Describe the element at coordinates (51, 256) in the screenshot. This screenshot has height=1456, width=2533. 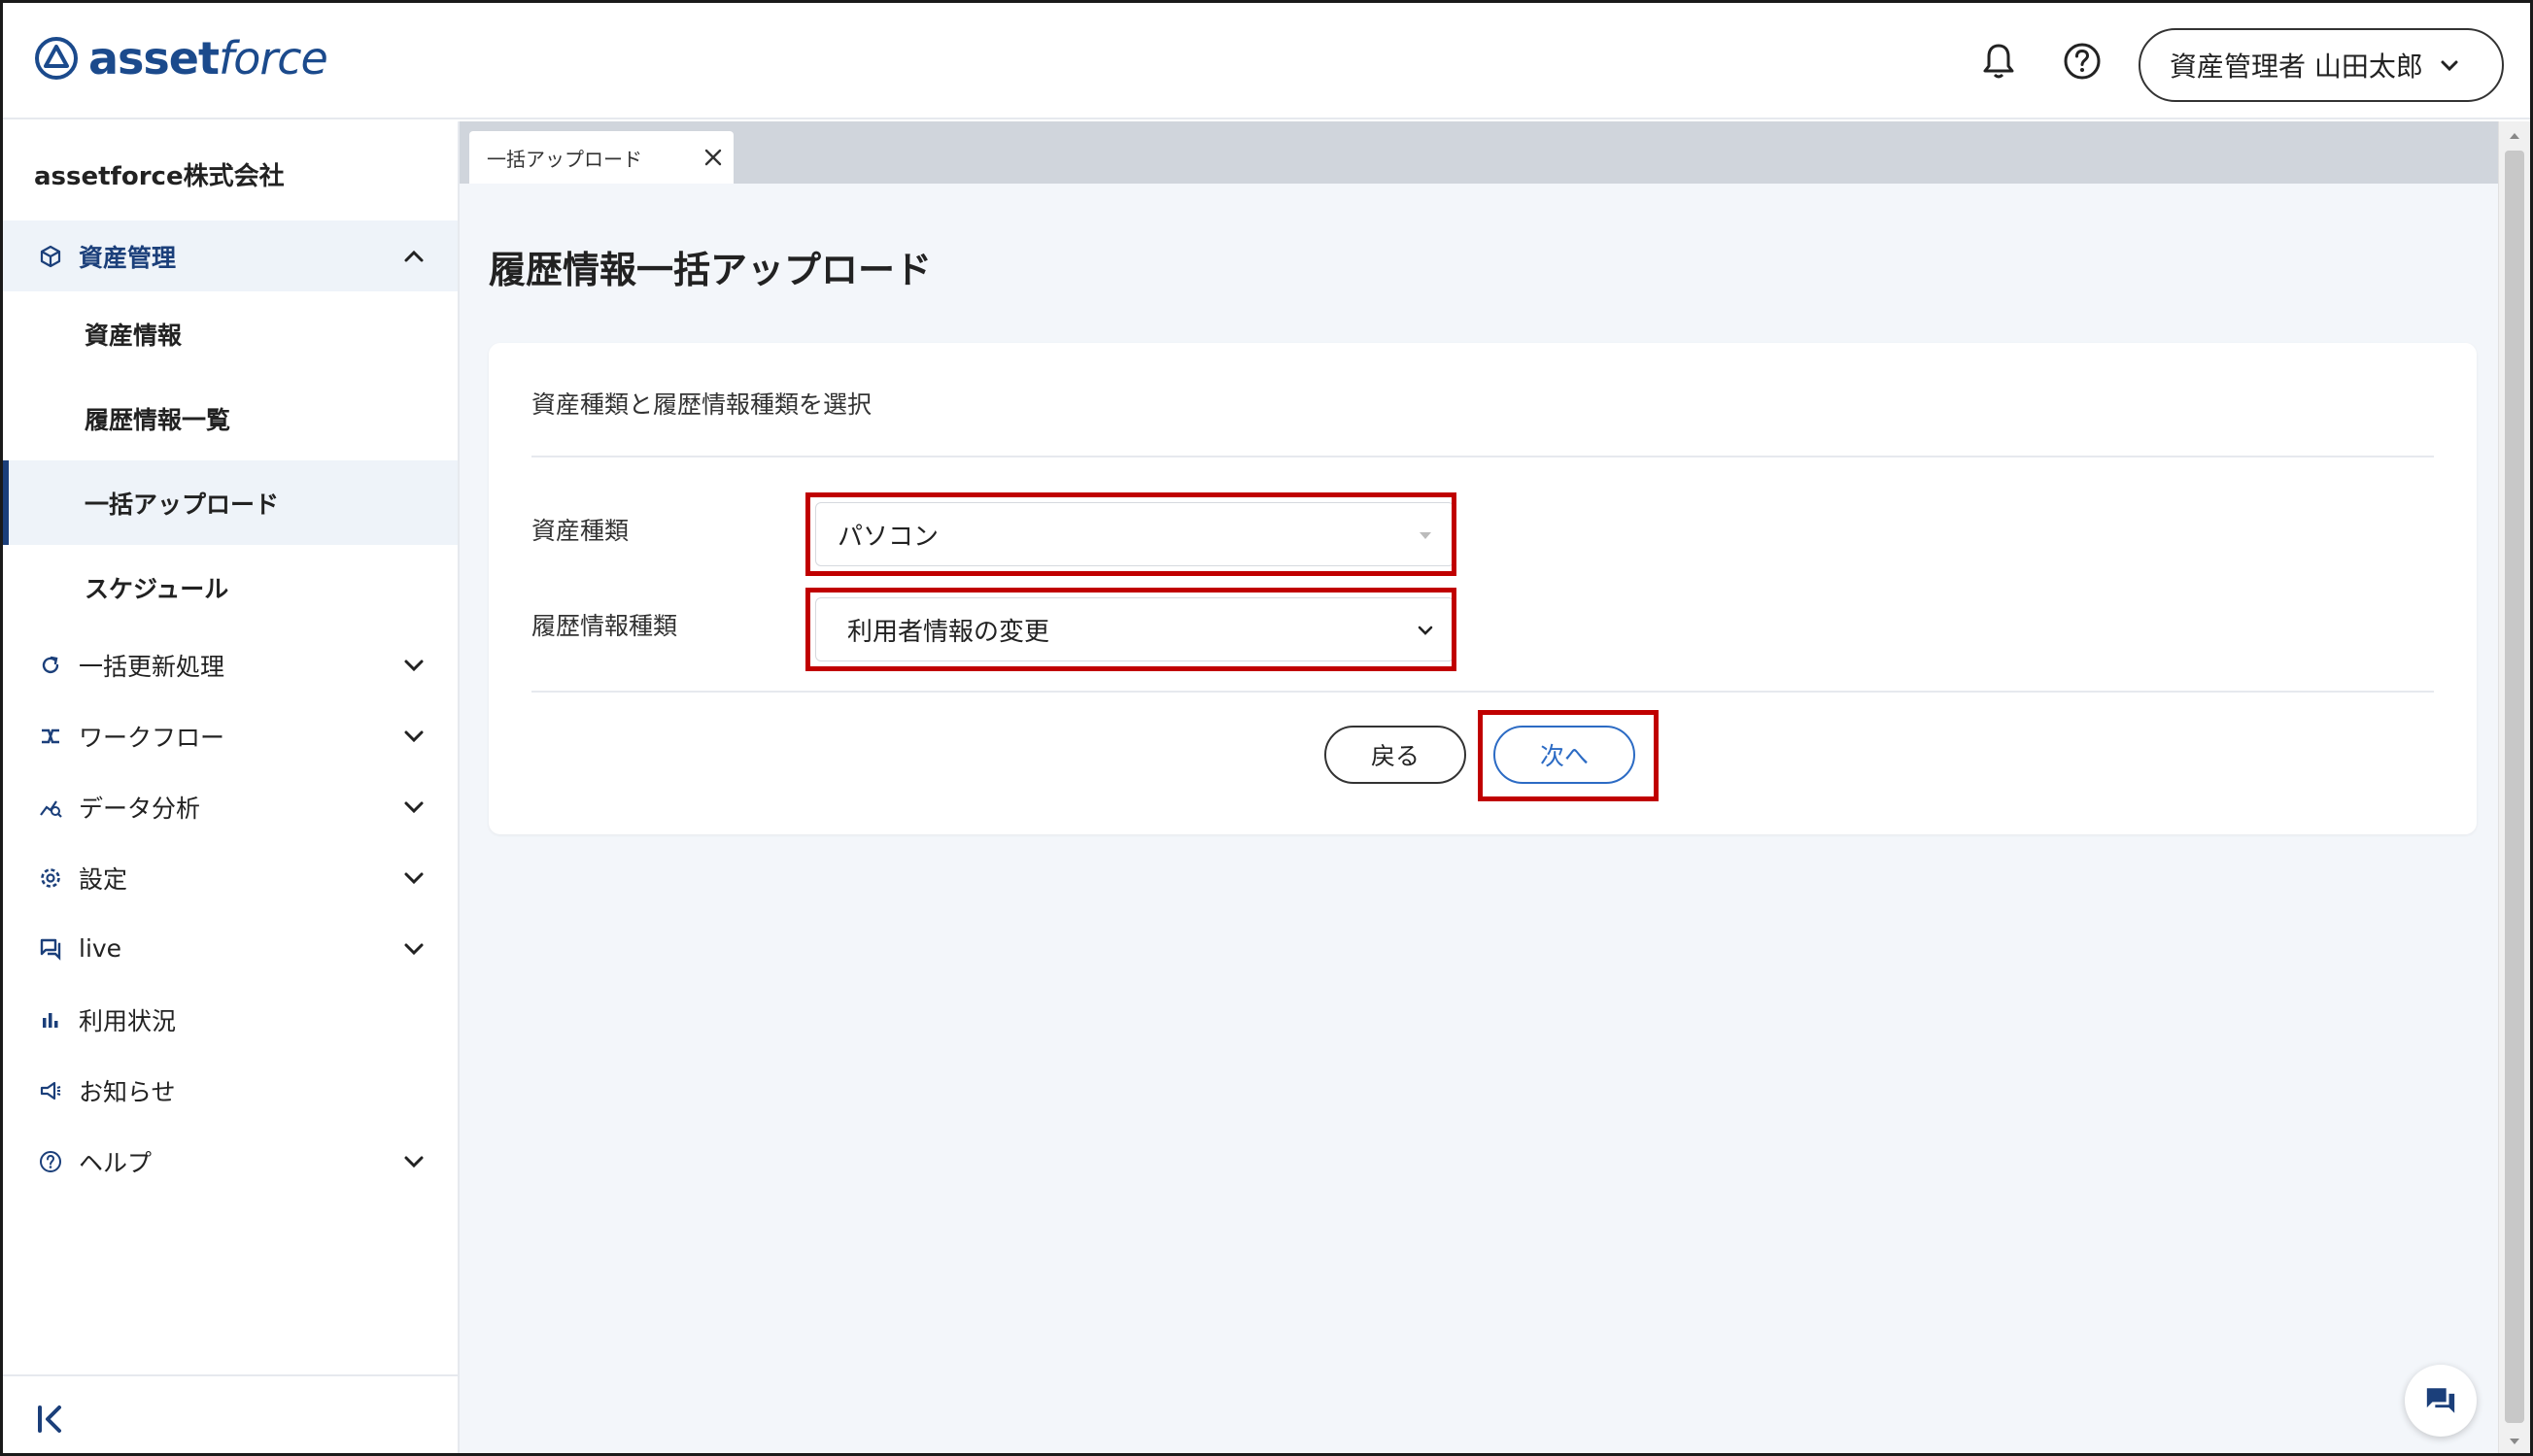
I see `cube-icon` at that location.